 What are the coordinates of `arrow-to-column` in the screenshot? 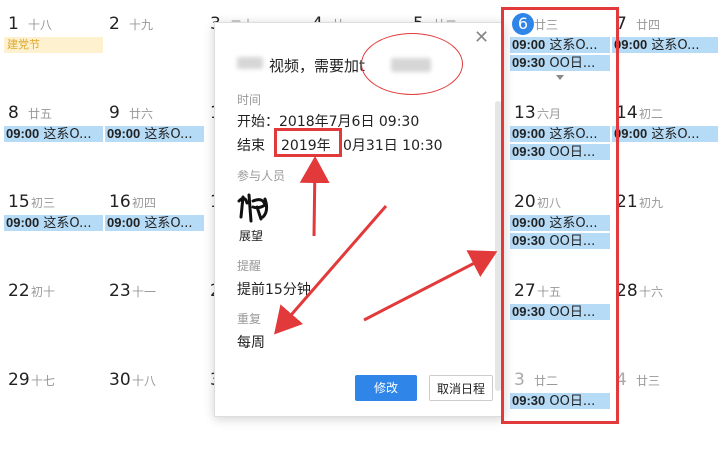 It's located at (430, 286).